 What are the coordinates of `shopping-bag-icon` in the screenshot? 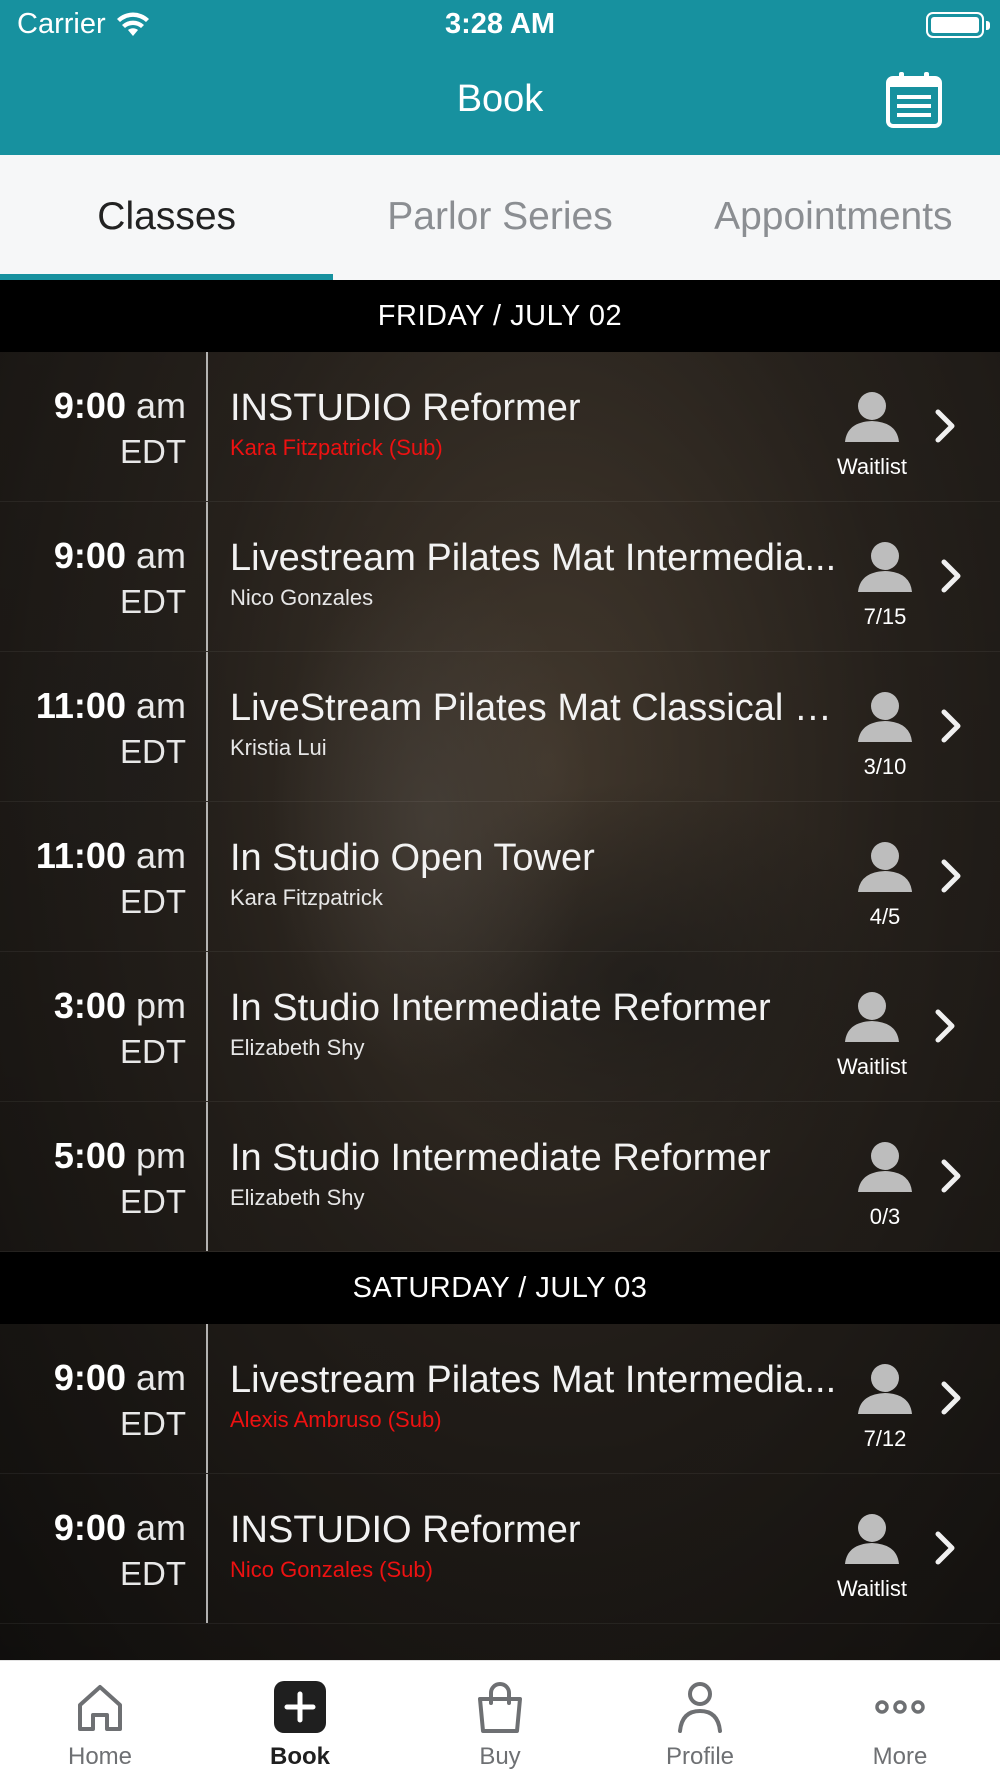 It's located at (500, 1707).